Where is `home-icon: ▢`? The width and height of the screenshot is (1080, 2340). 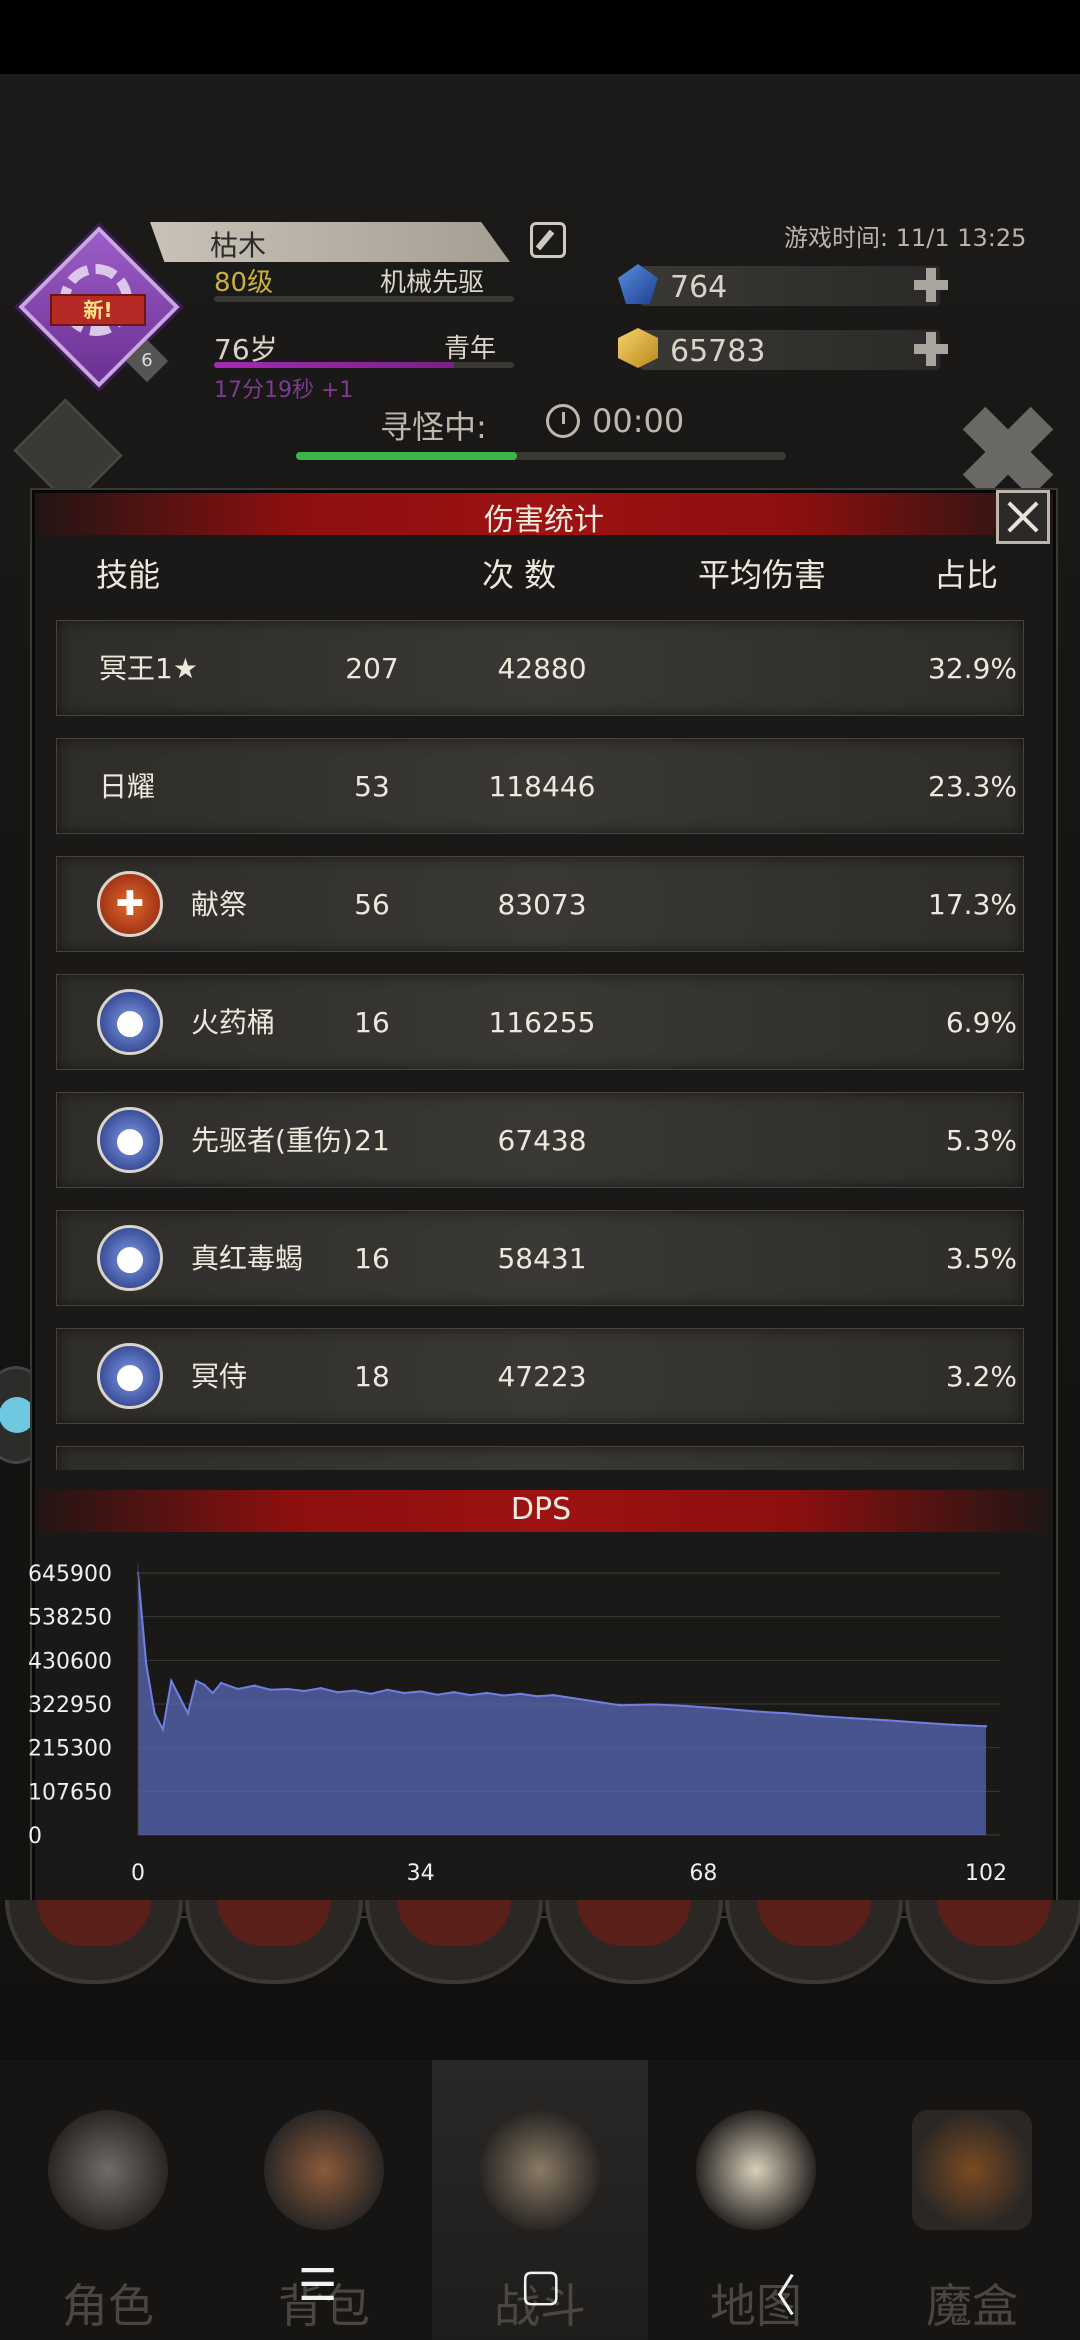 home-icon: ▢ is located at coordinates (541, 2285).